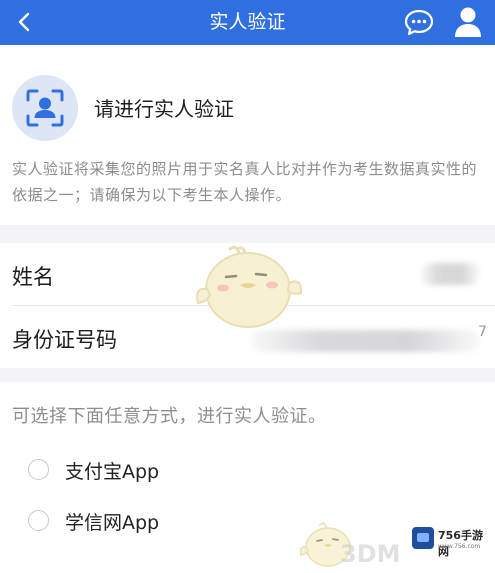 Image resolution: width=495 pixels, height=573 pixels. Describe the element at coordinates (247, 274) in the screenshot. I see `name-row: 姓名` at that location.